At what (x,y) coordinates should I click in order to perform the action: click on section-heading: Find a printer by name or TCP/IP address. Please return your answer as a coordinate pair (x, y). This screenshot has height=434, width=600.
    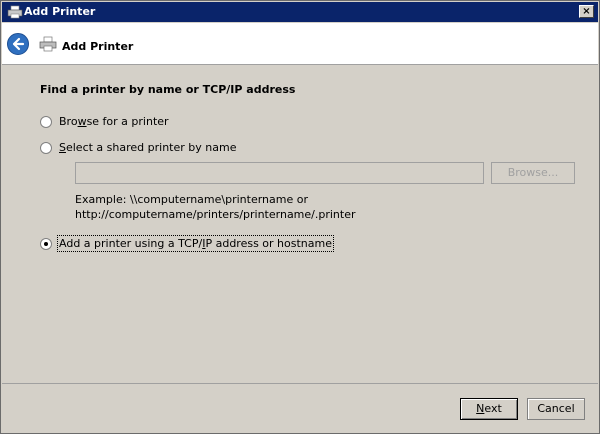
    Looking at the image, I should click on (168, 89).